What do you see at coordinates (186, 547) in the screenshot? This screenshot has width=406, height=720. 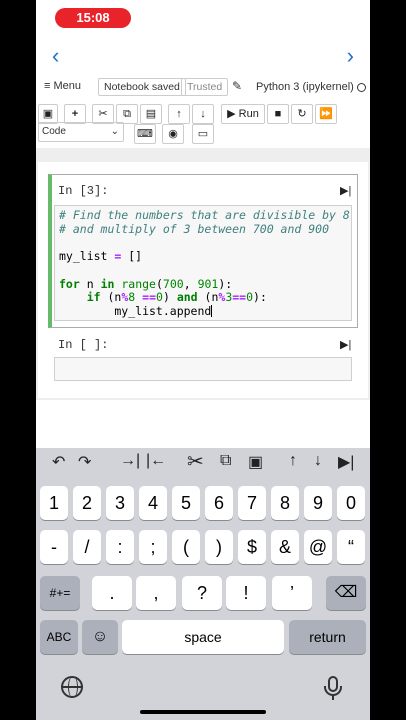 I see `key: (` at bounding box center [186, 547].